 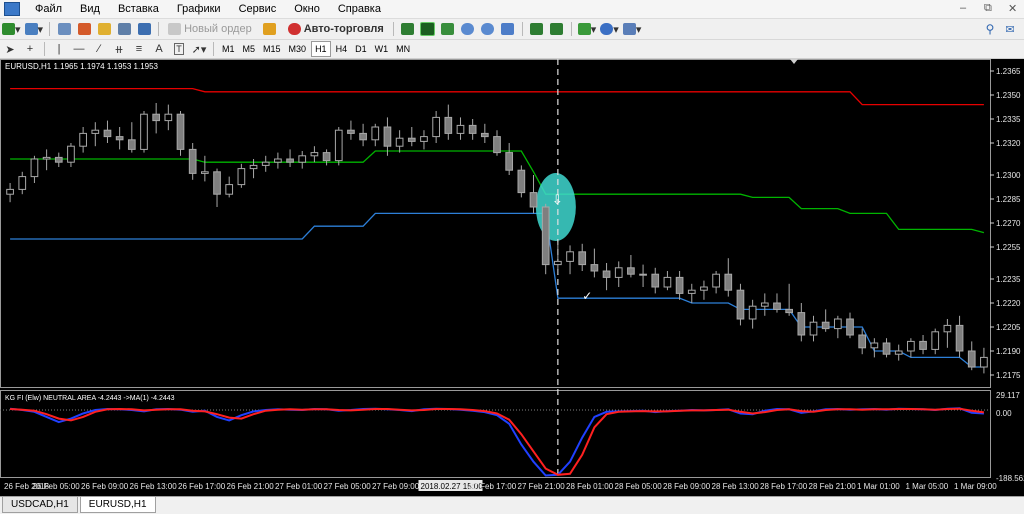 I want to click on cursor-icon: ➤, so click(x=10, y=49).